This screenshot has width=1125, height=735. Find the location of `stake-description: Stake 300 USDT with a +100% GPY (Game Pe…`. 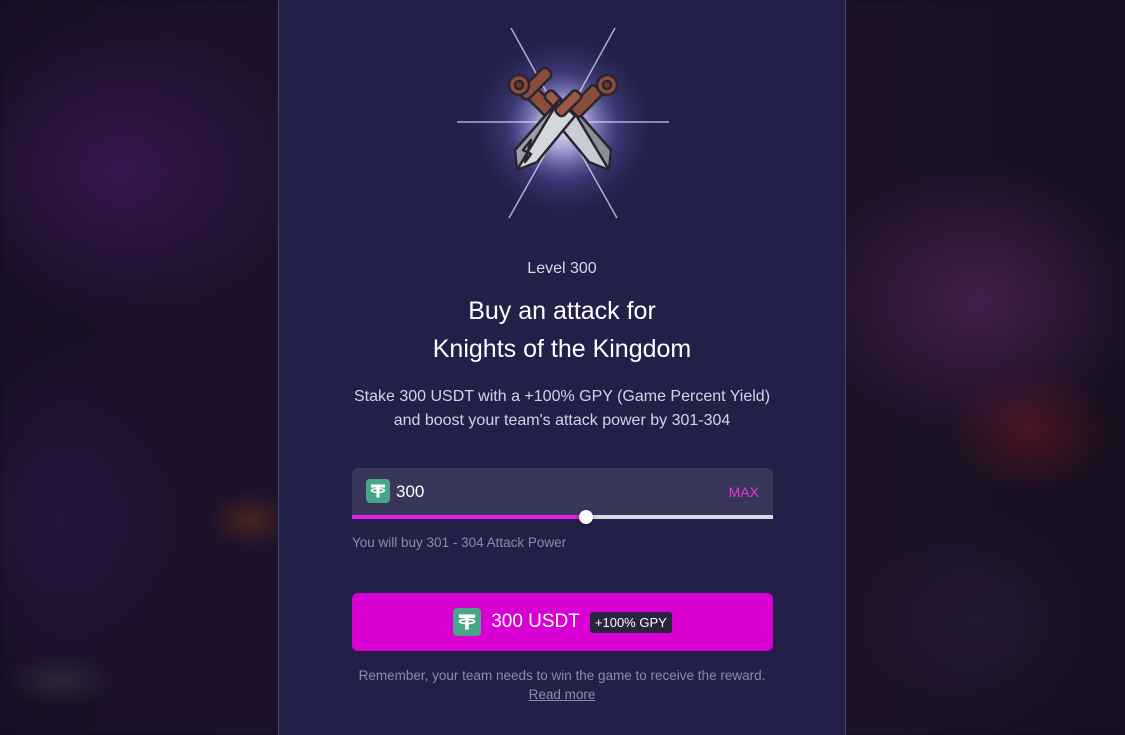

stake-description: Stake 300 USDT with a +100% GPY (Game Pe… is located at coordinates (562, 409).